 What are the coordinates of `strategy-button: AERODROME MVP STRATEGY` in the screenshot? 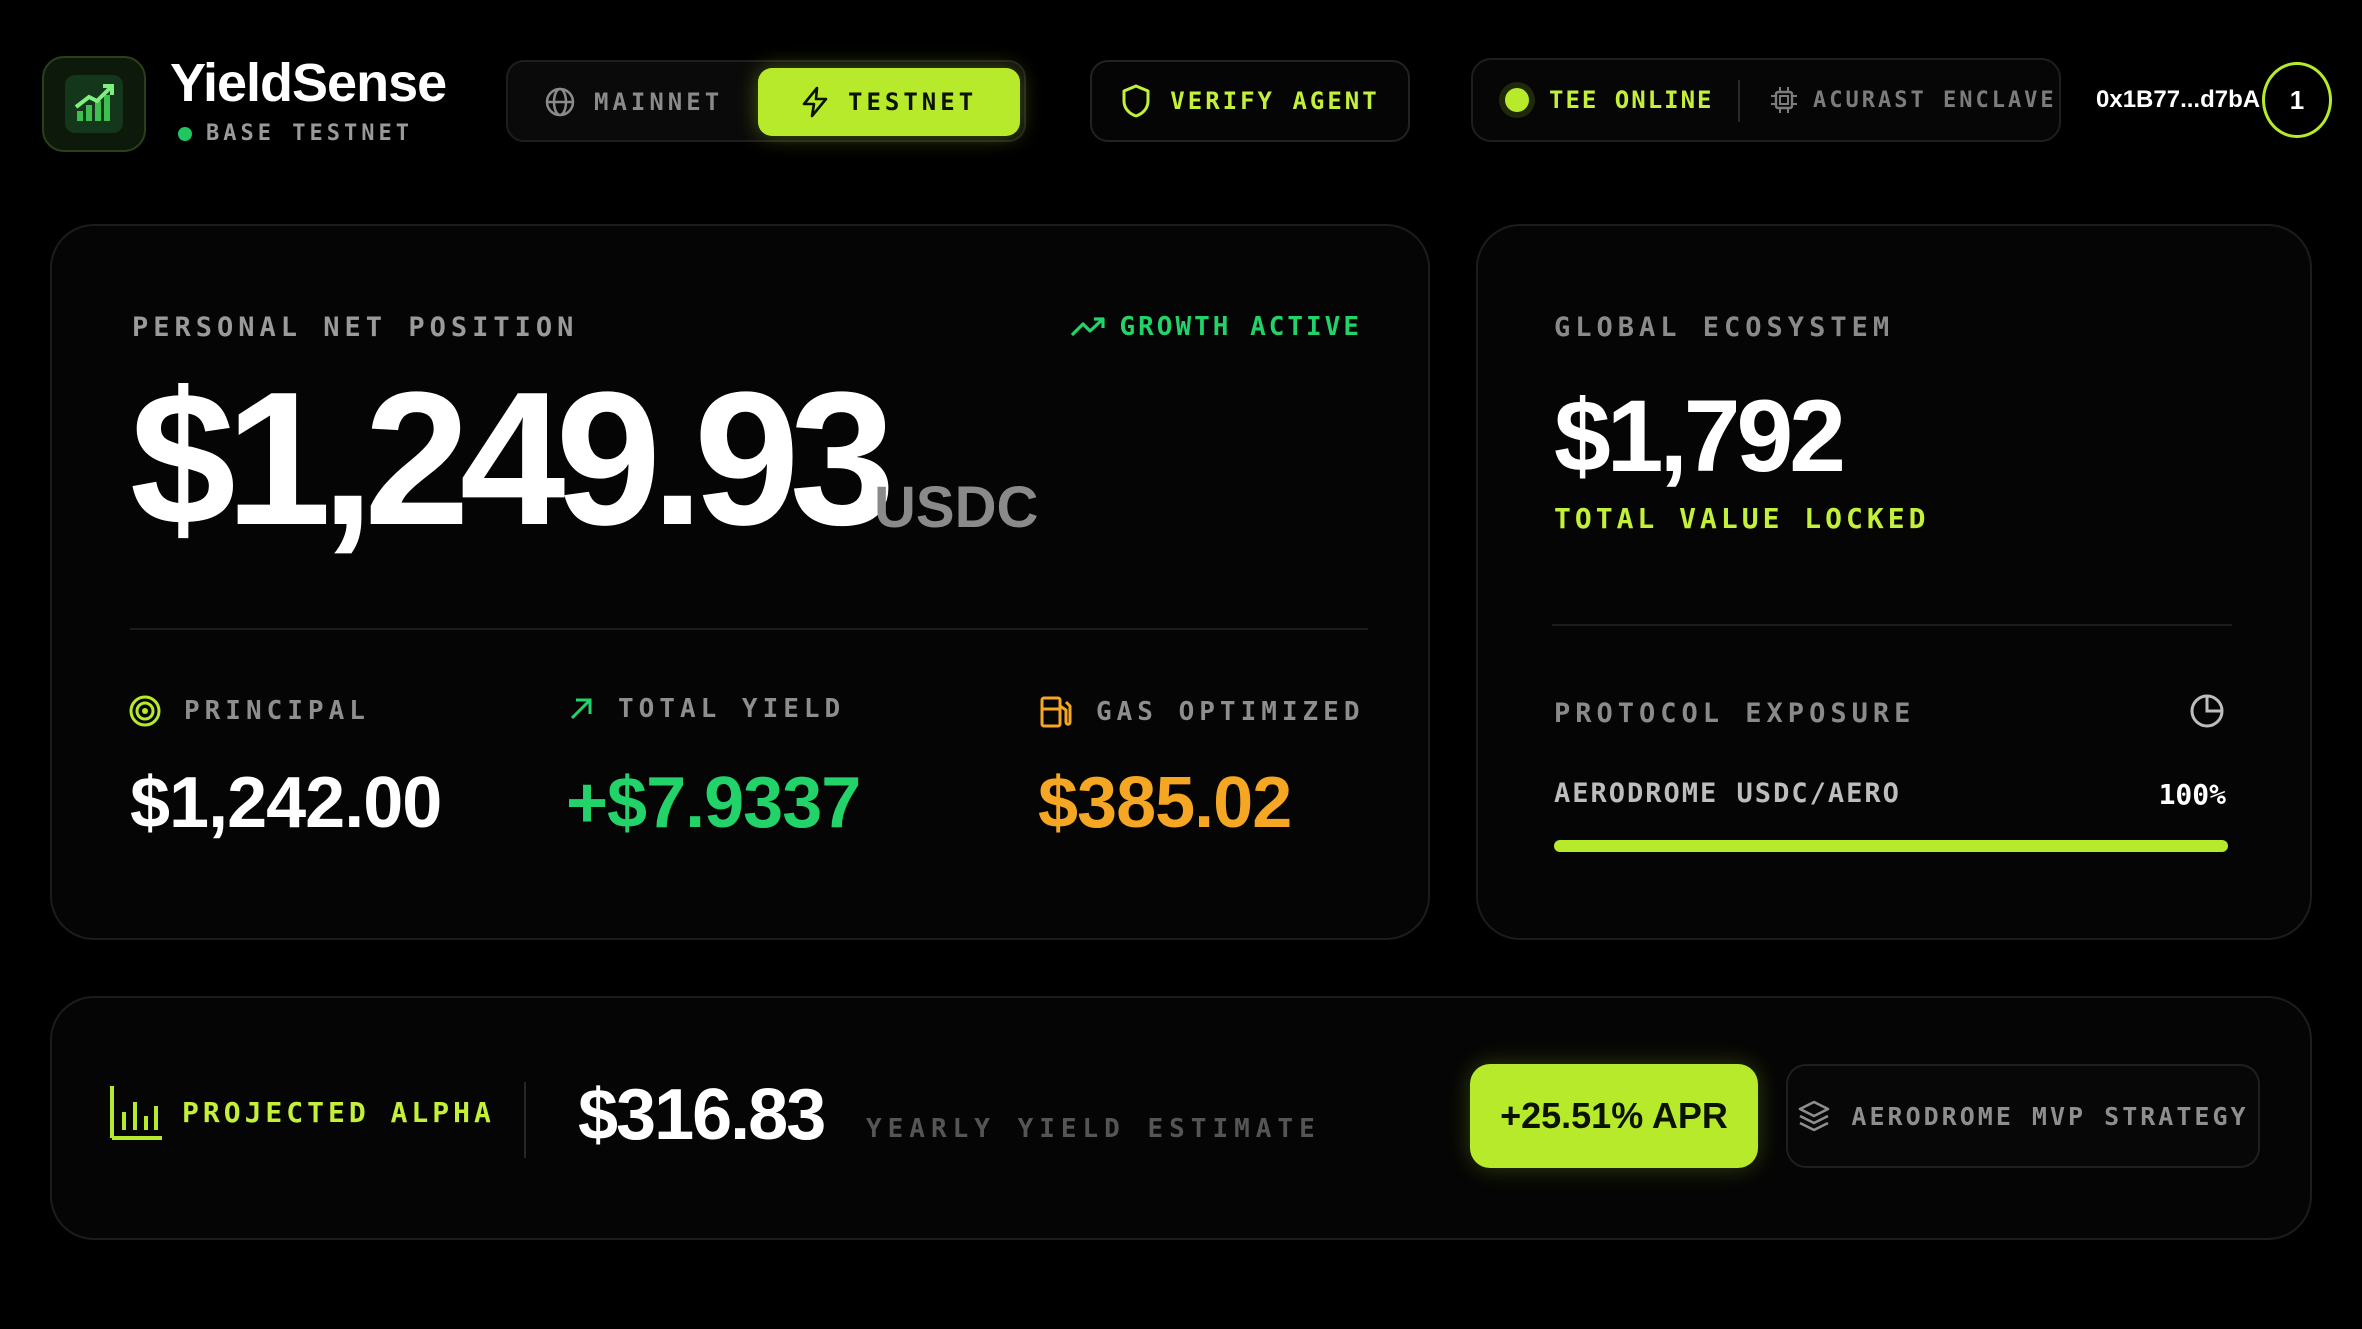 It's located at (2023, 1116).